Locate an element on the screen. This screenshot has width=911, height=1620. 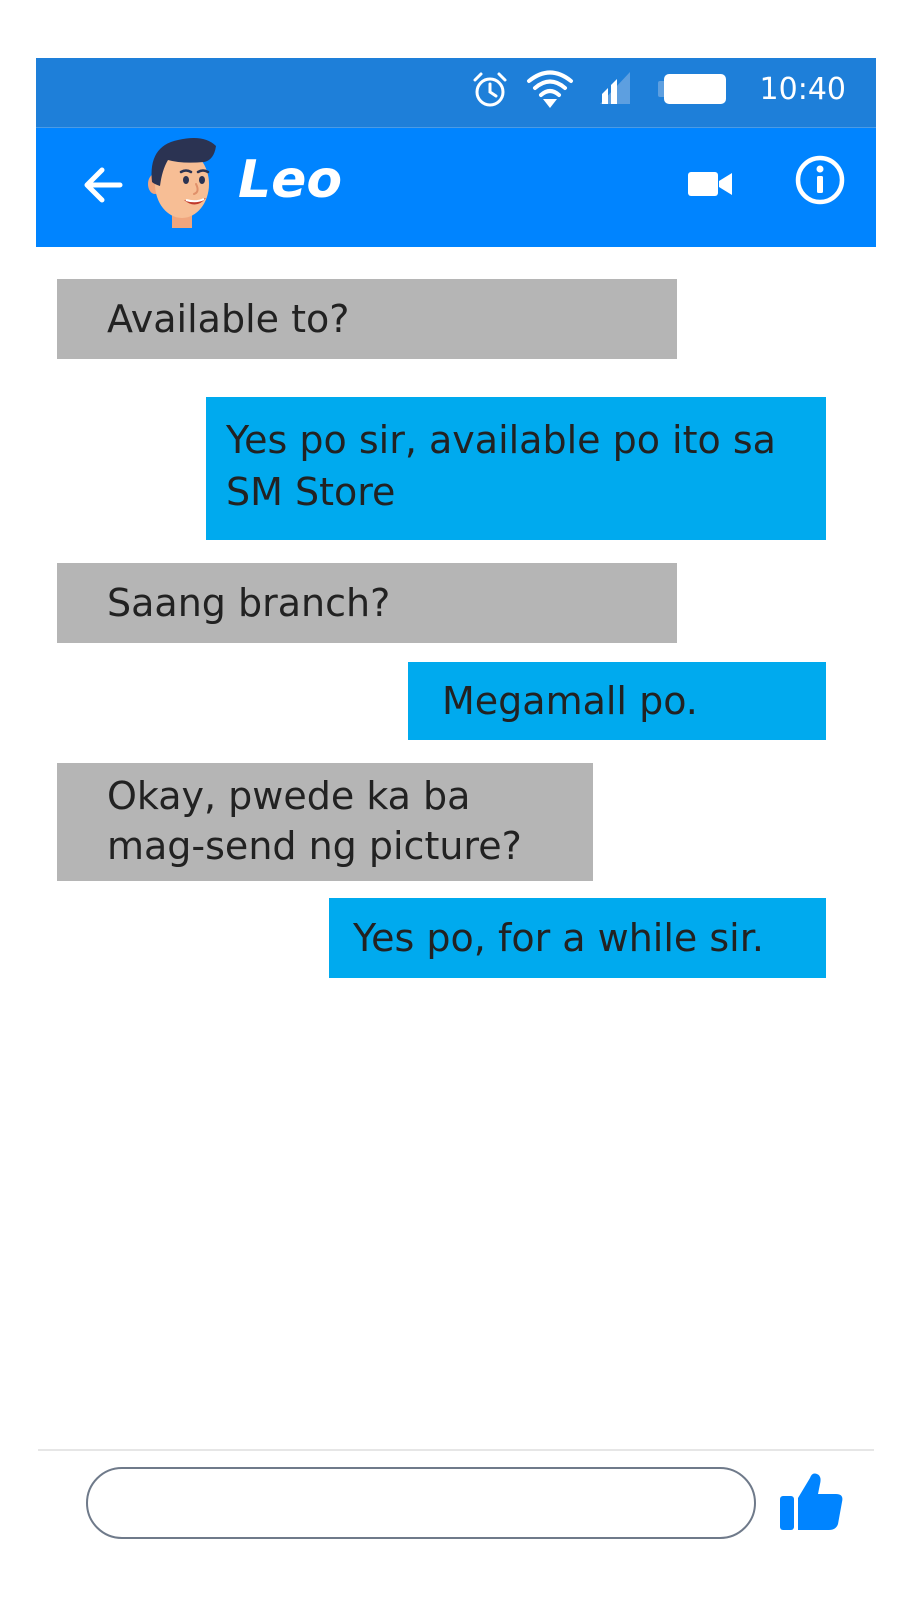
message-text: SM Store is located at coordinates (311, 492).